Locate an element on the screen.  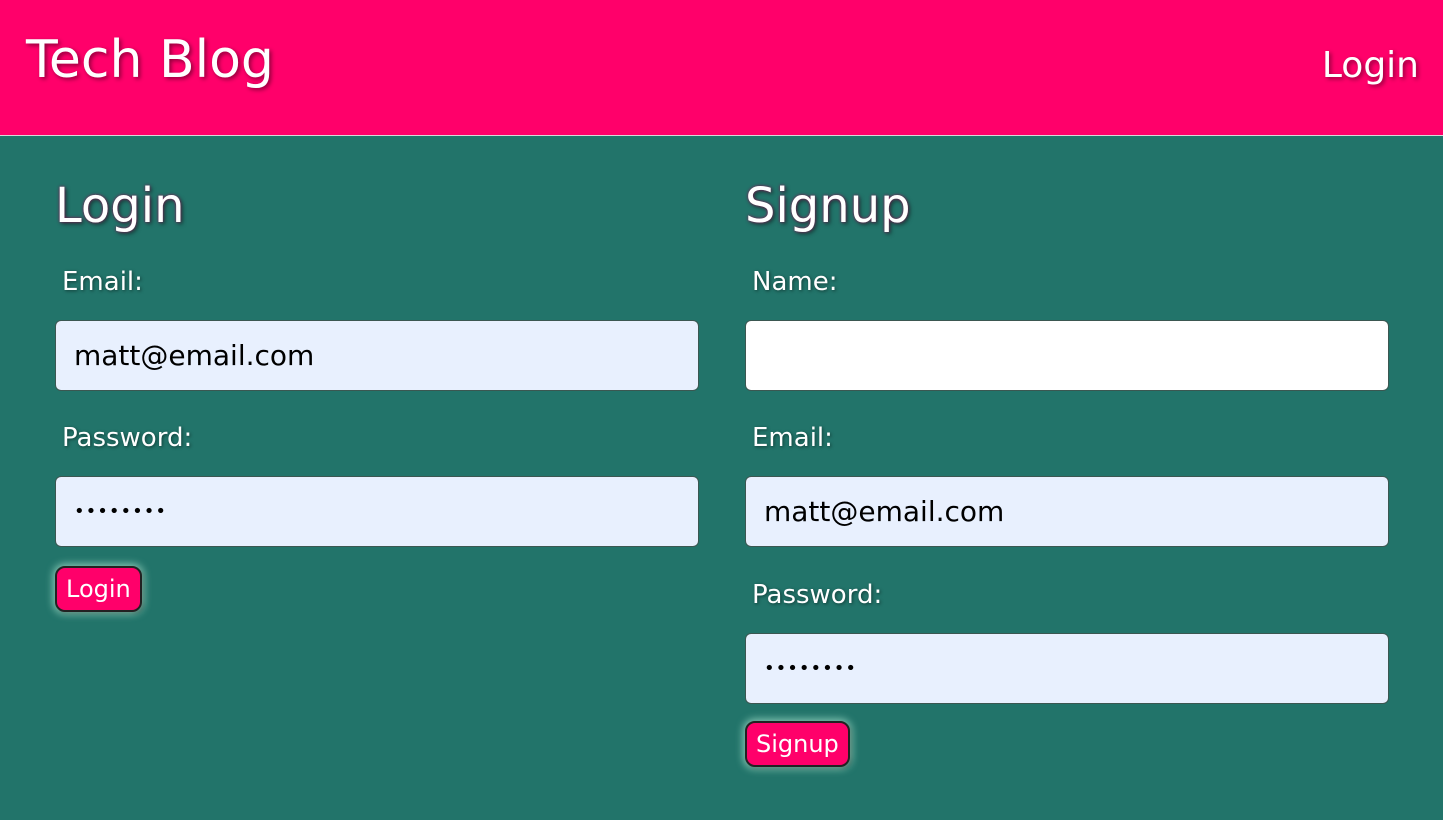
signup-email-label: Email: is located at coordinates (792, 438).